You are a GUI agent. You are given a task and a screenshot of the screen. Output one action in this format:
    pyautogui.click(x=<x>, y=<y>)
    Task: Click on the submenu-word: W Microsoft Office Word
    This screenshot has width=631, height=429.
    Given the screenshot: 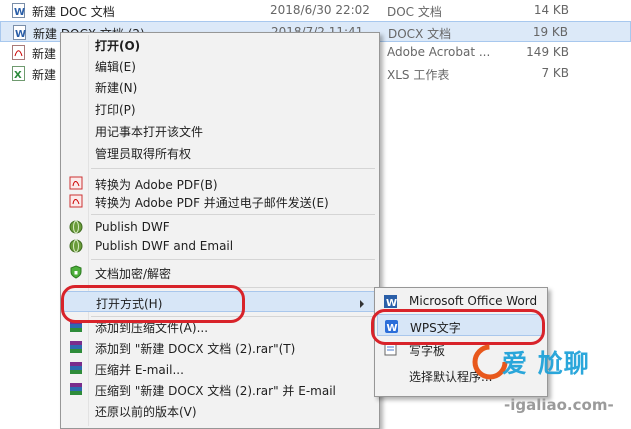 What is the action you would take?
    pyautogui.click(x=460, y=301)
    